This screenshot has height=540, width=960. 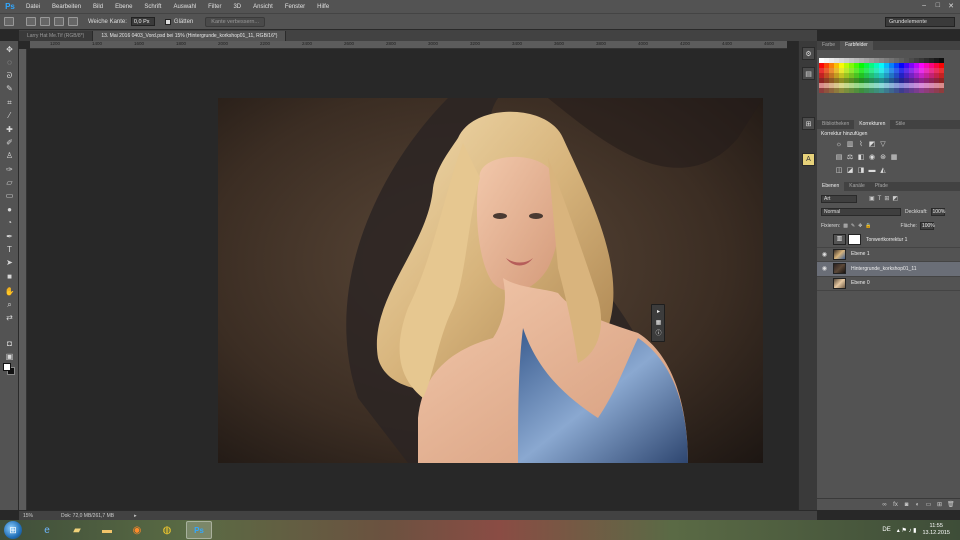 I want to click on swatches-grid, so click(x=881, y=75).